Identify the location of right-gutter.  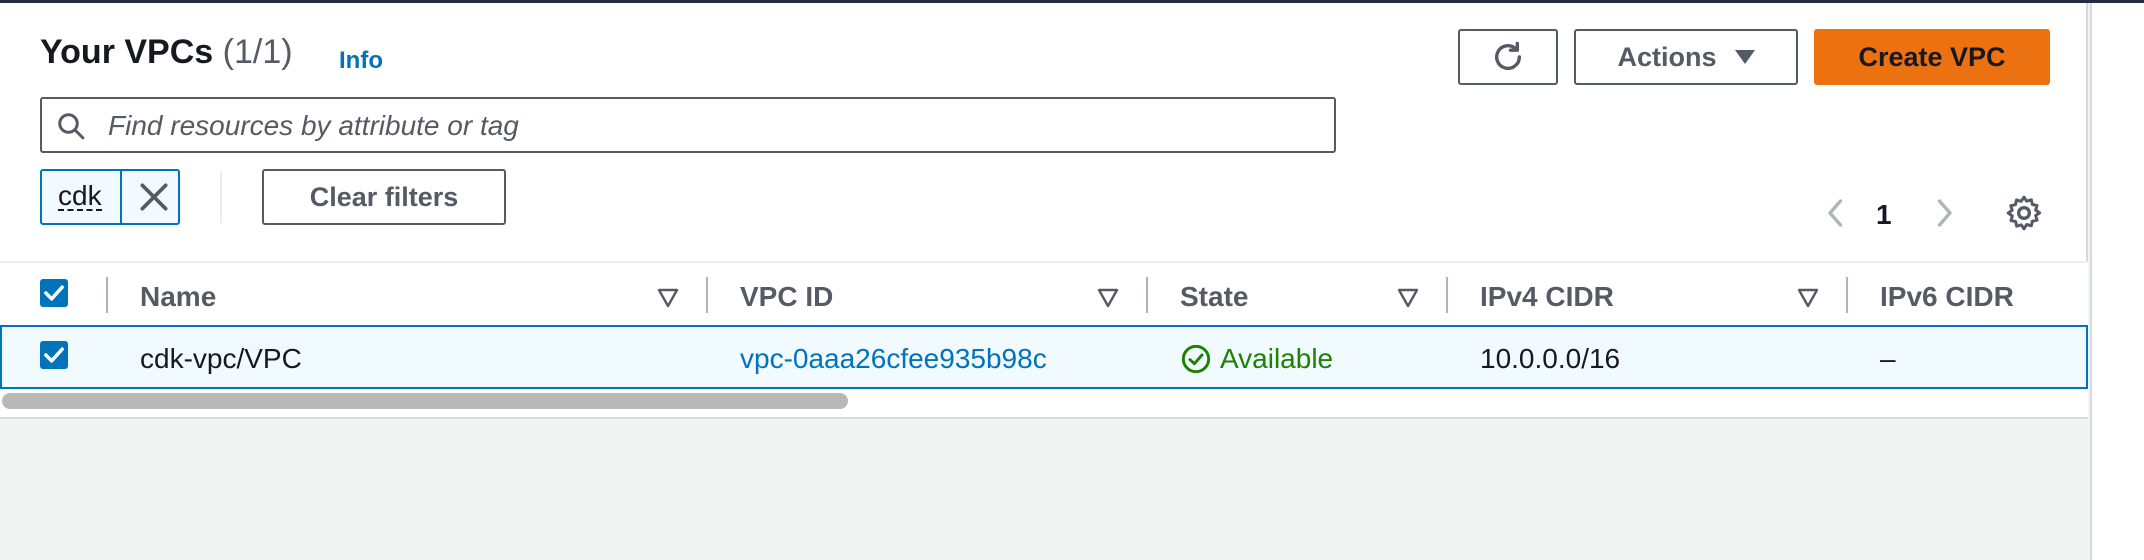
(2117, 281).